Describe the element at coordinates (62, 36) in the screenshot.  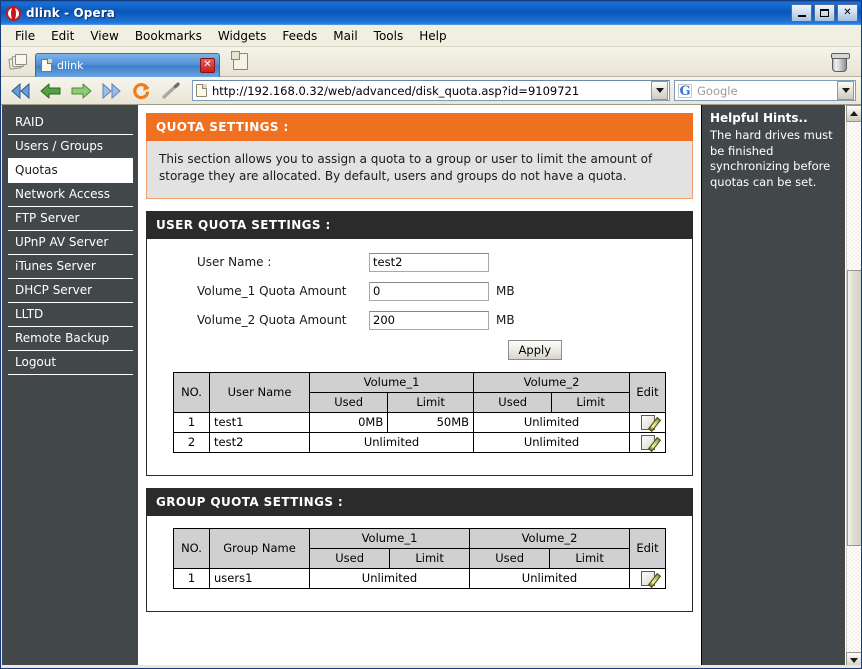
I see `menu-item-edit: Edit` at that location.